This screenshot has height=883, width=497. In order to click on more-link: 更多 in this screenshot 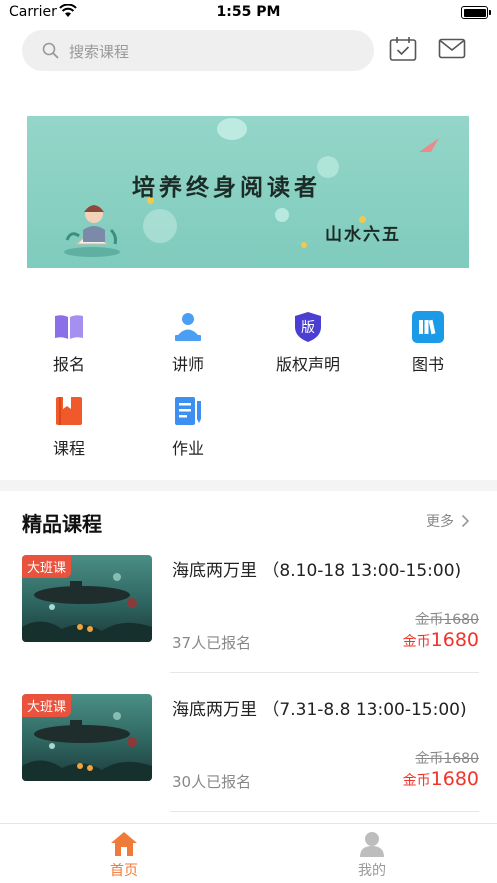, I will do `click(440, 521)`.